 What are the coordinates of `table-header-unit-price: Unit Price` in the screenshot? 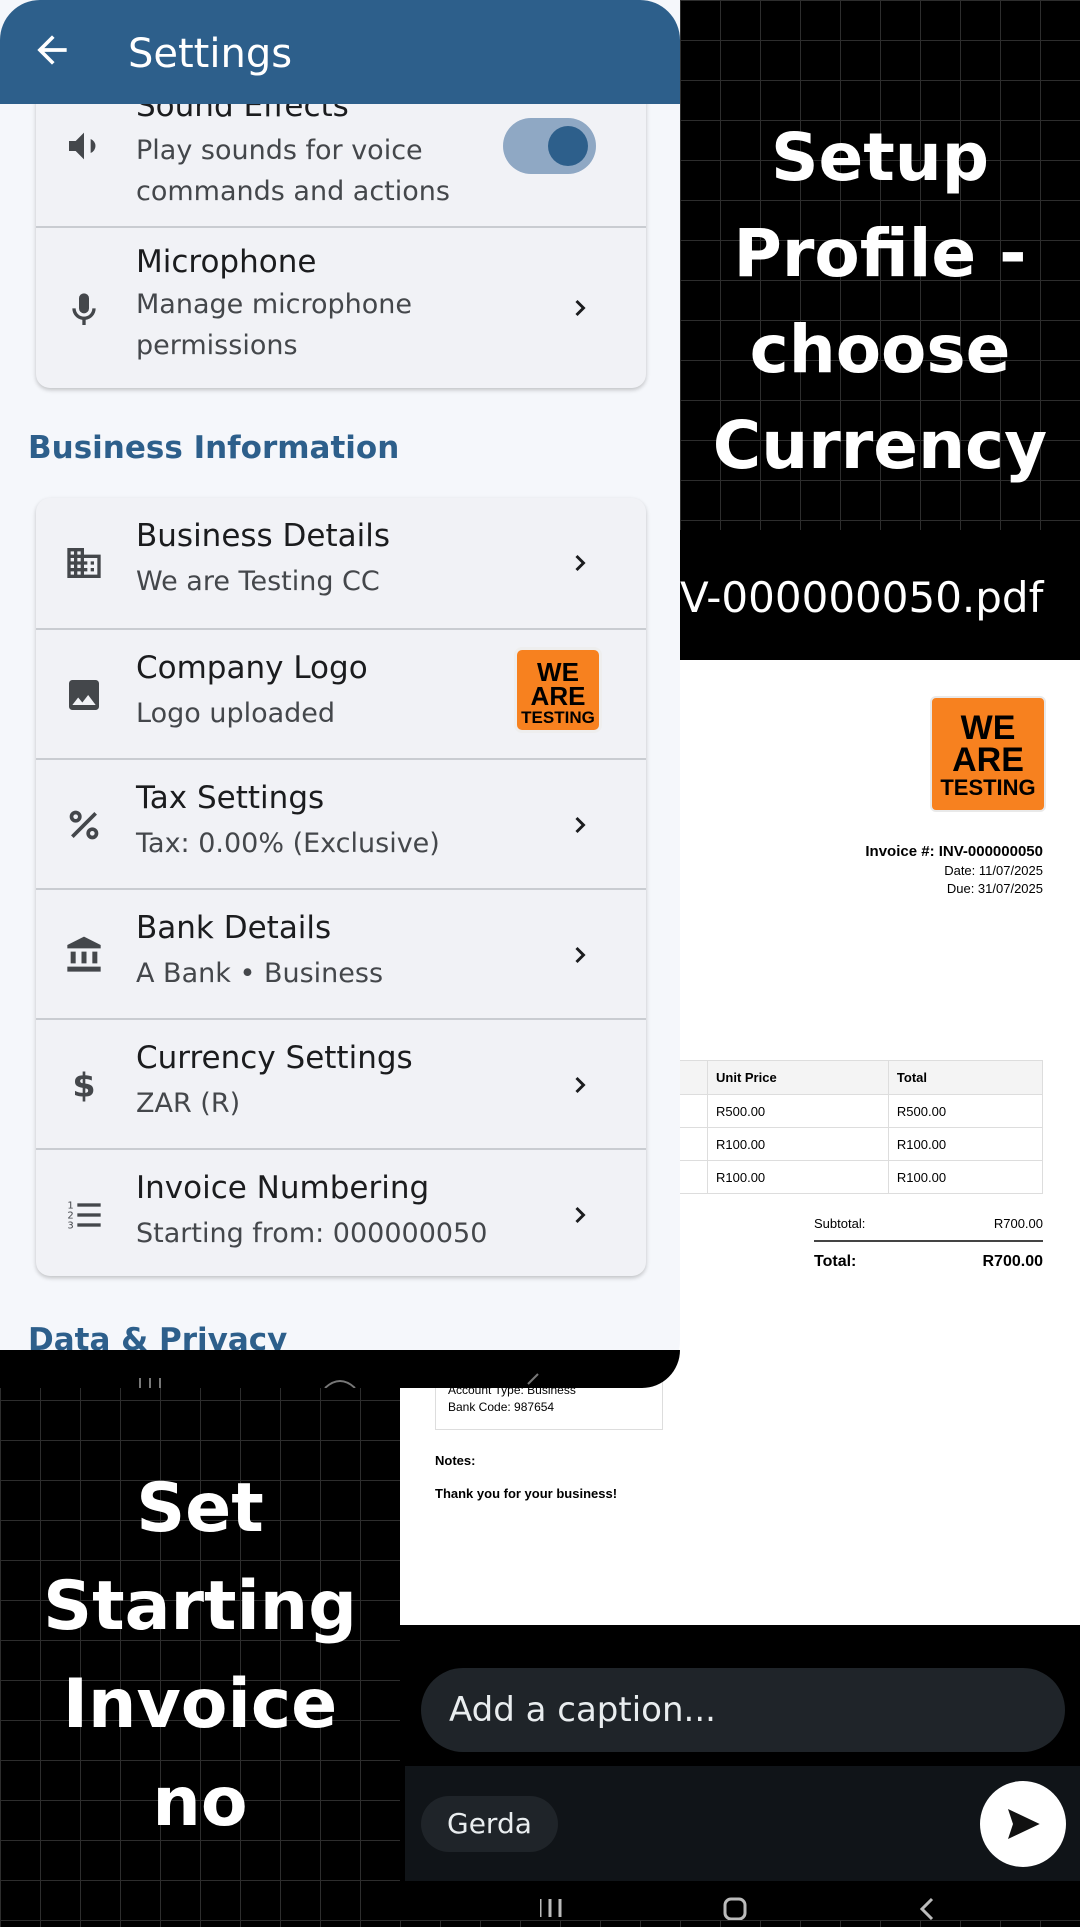 It's located at (798, 1077).